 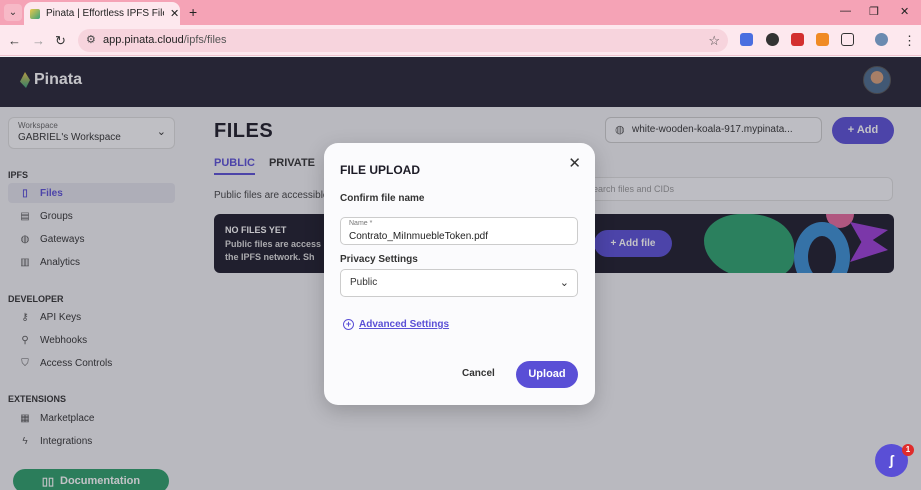 What do you see at coordinates (845, 11) in the screenshot?
I see `minimize-icon: —` at bounding box center [845, 11].